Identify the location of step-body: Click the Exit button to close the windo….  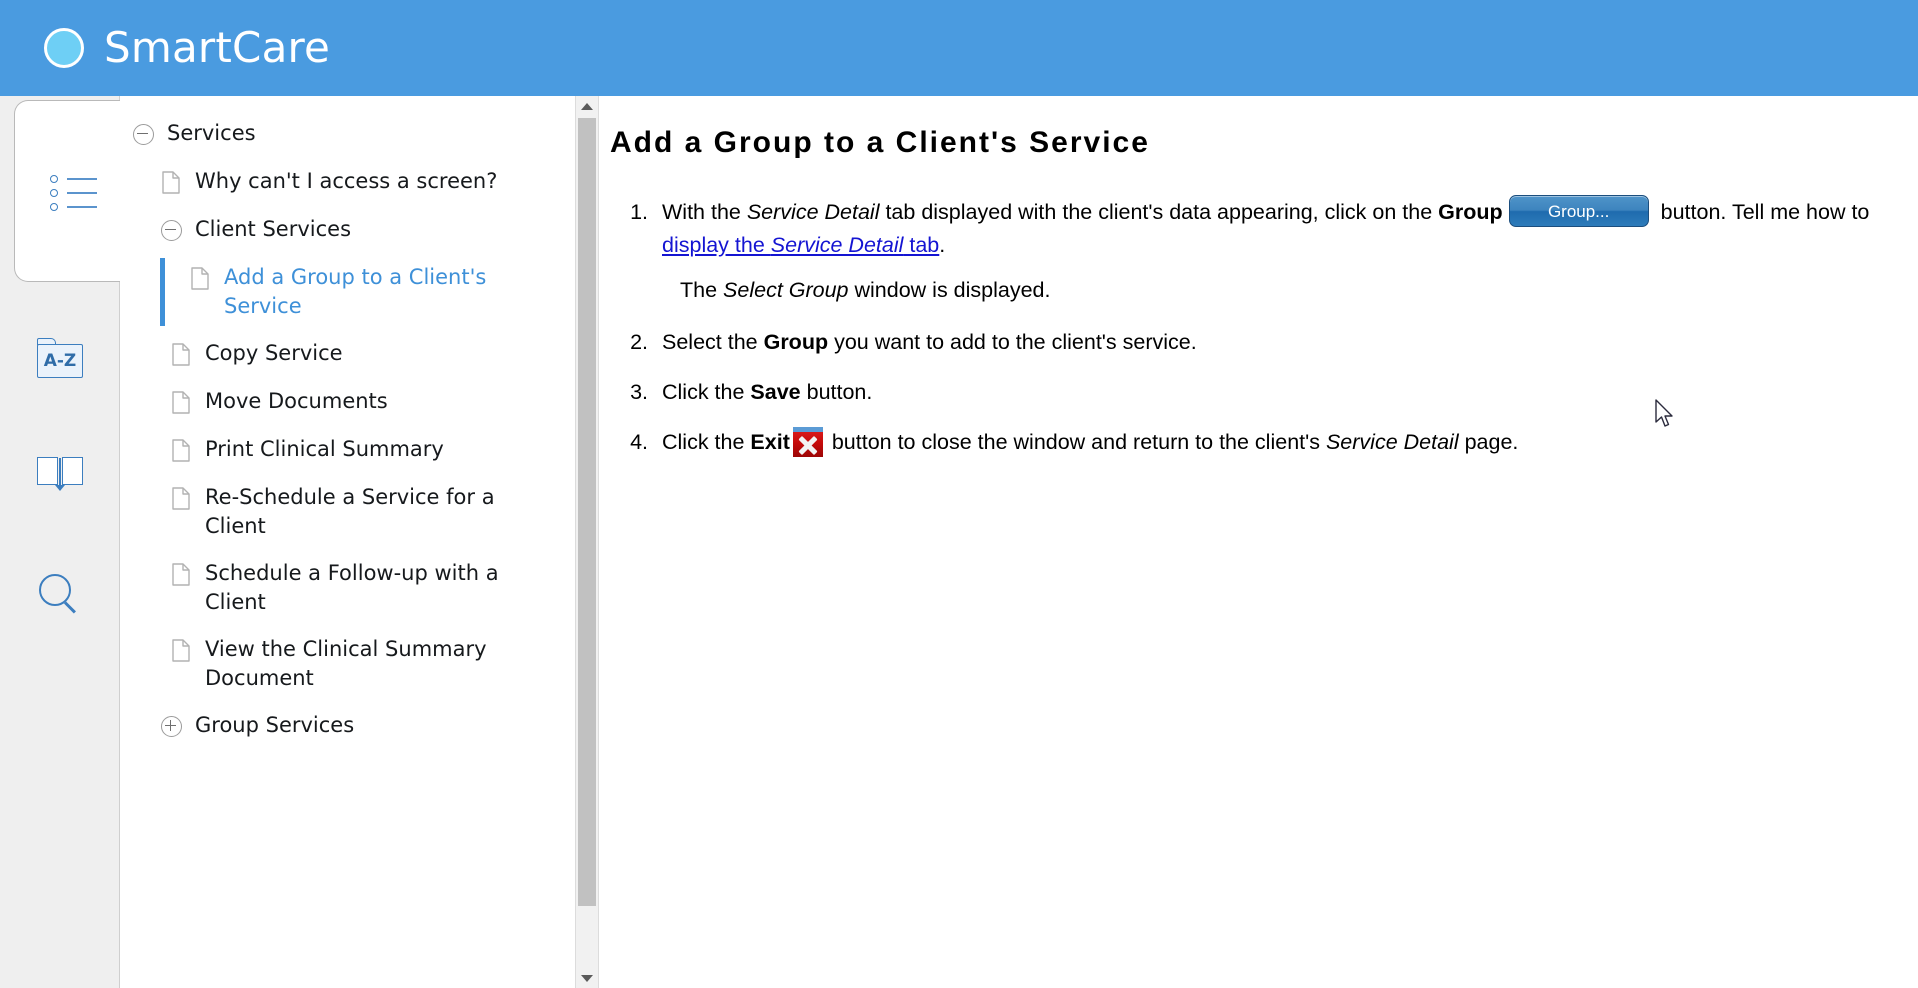
(1090, 441).